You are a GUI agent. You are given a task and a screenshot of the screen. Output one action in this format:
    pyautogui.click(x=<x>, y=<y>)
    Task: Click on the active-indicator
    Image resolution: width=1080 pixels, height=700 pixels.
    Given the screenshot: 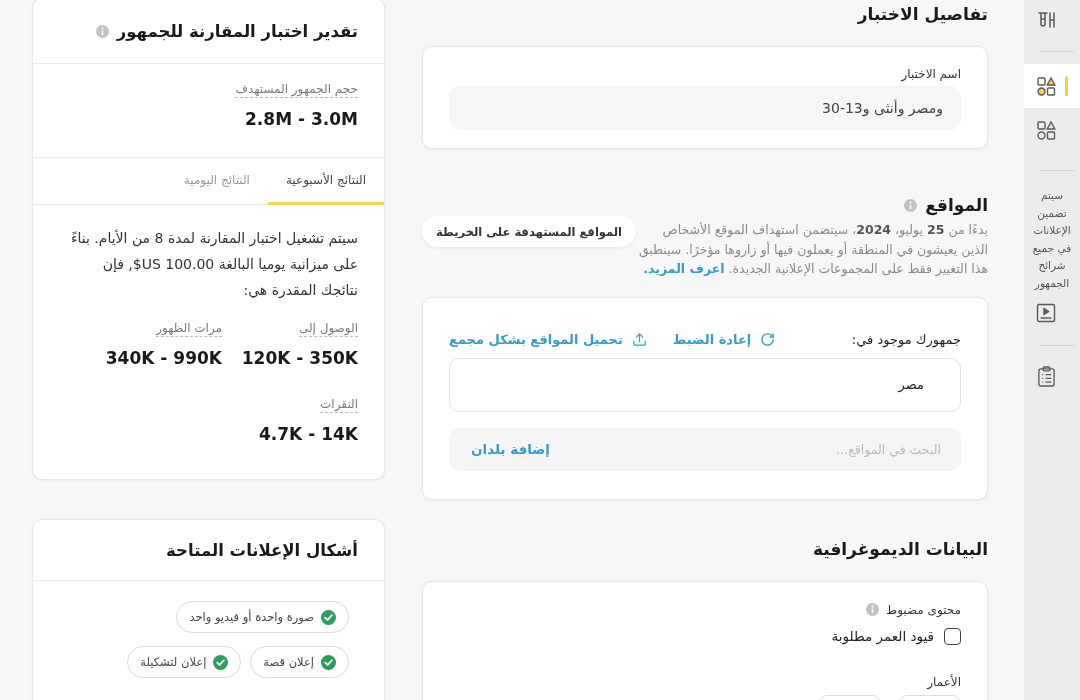 What is the action you would take?
    pyautogui.click(x=1066, y=86)
    